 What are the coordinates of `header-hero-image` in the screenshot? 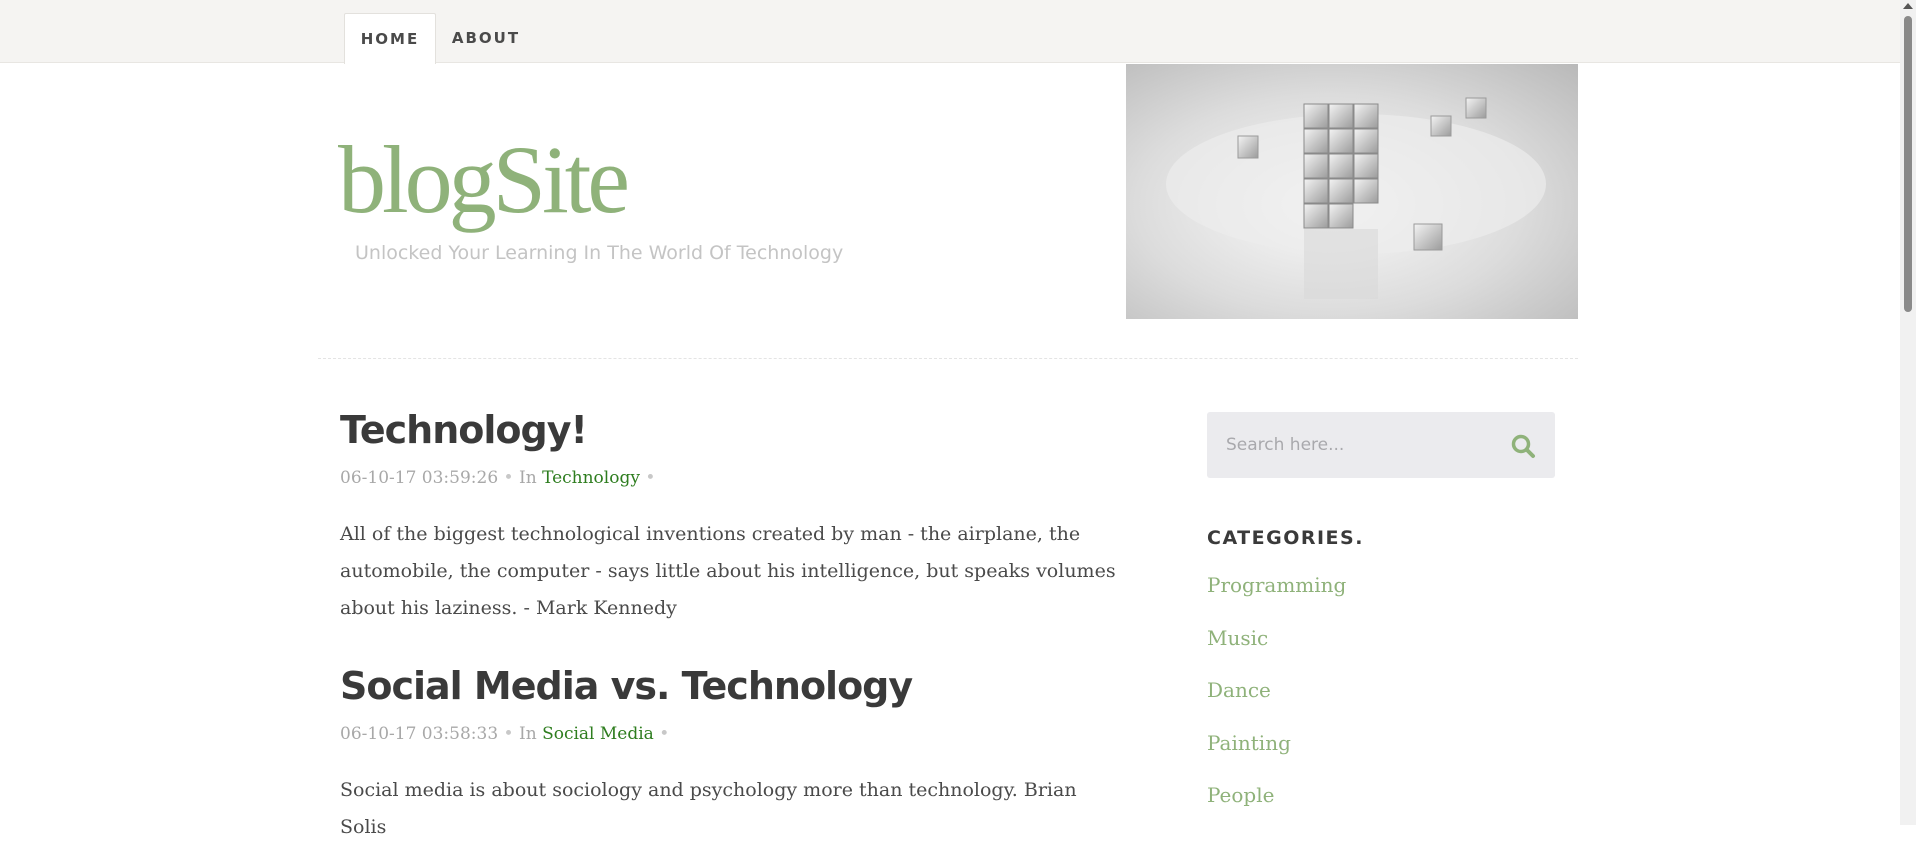 It's located at (1352, 191).